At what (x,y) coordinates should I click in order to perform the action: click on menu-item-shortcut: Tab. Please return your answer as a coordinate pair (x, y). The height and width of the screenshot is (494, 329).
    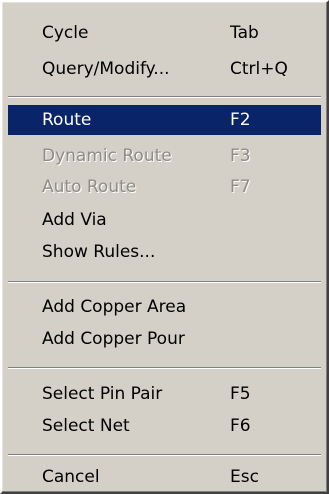
    Looking at the image, I should click on (244, 33).